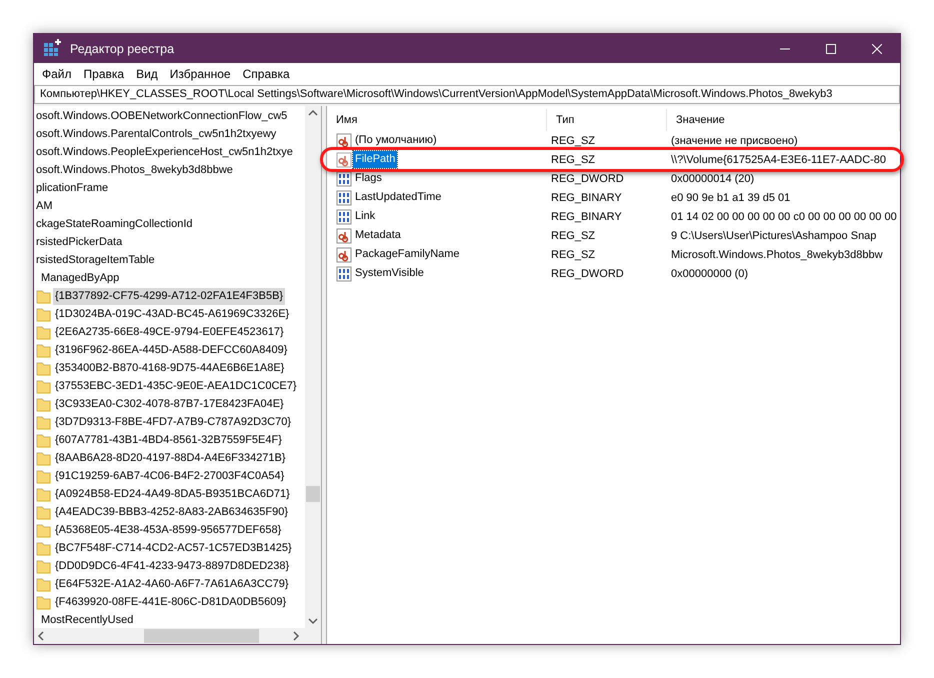 The width and height of the screenshot is (934, 678). Describe the element at coordinates (57, 74) in the screenshot. I see `menu-item: Файл` at that location.